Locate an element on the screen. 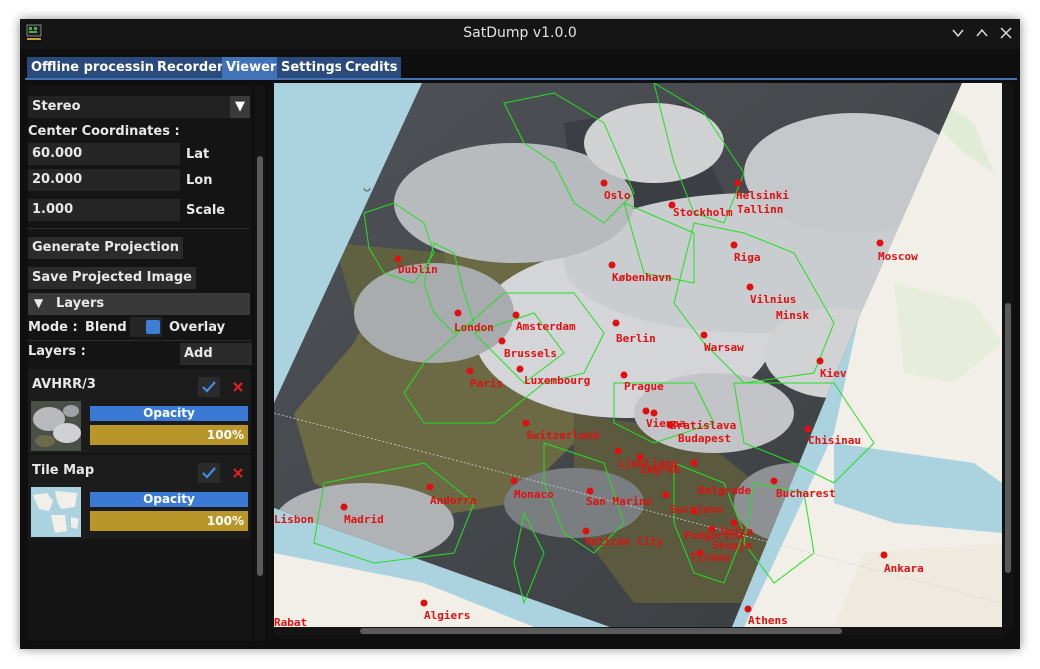 The image size is (1040, 669). city-label: Switzerland is located at coordinates (562, 435).